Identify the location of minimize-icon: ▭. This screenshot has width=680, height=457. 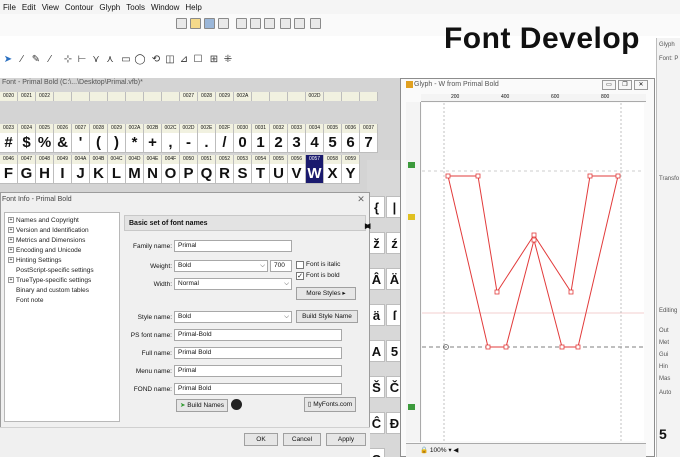
(609, 85).